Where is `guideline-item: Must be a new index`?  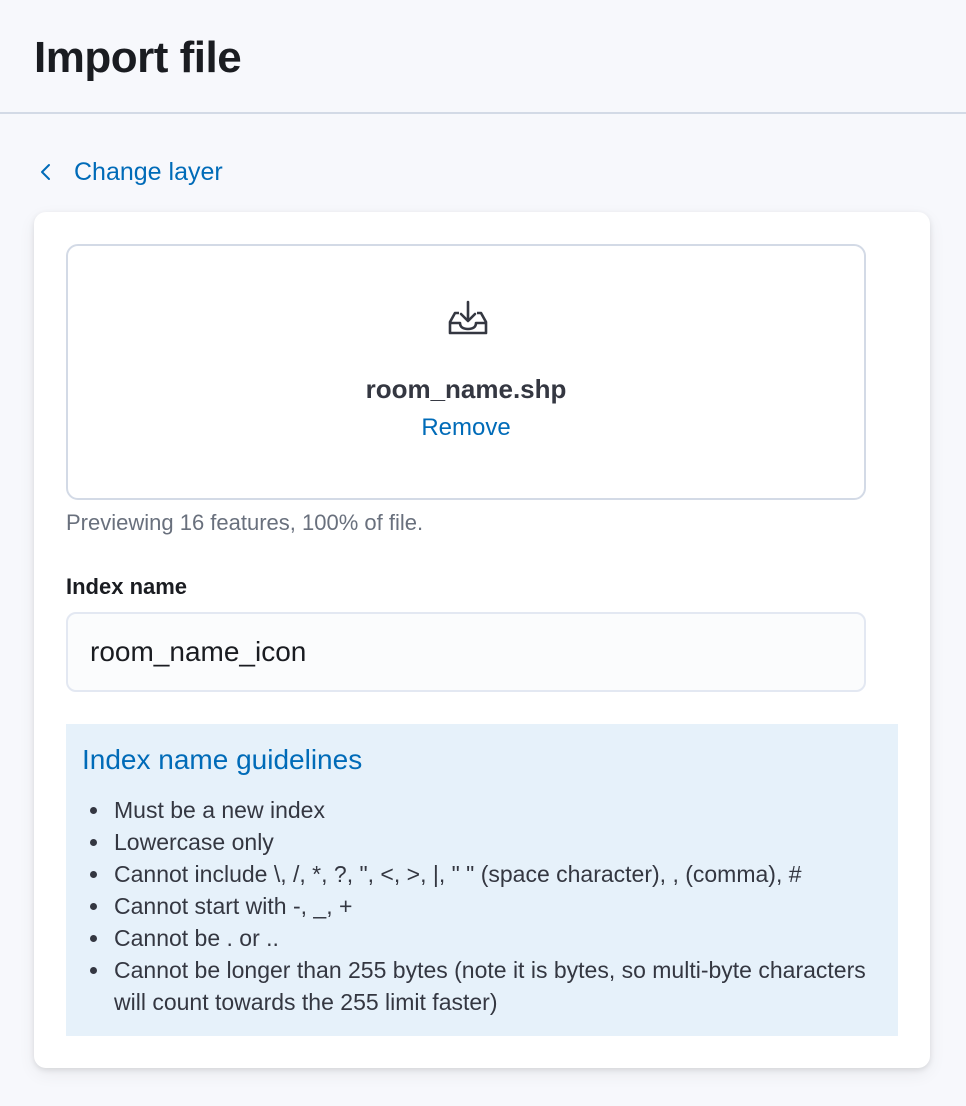
guideline-item: Must be a new index is located at coordinates (486, 810).